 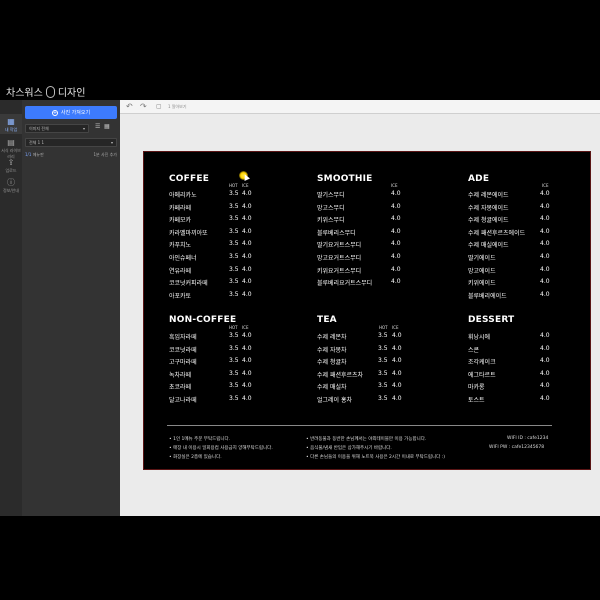 I want to click on item-name: 초코라떼, so click(x=180, y=388).